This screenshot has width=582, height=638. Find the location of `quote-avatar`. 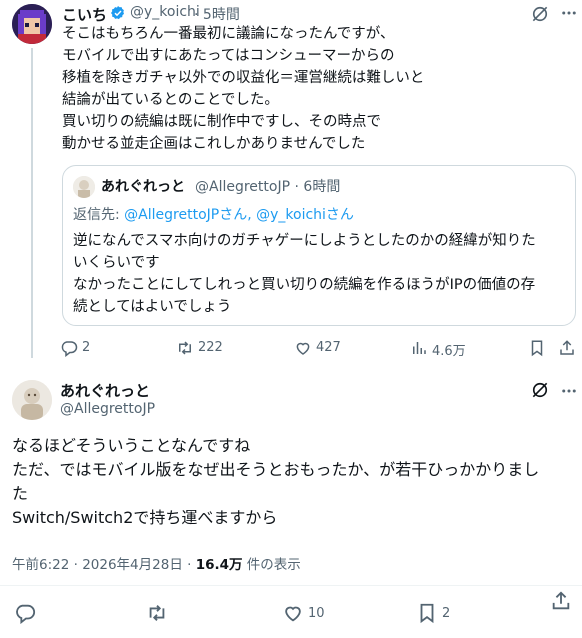

quote-avatar is located at coordinates (84, 187).